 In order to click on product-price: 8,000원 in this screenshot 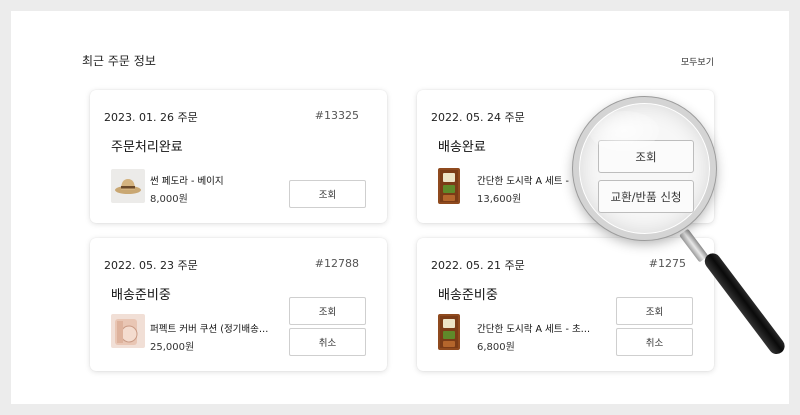, I will do `click(169, 199)`.